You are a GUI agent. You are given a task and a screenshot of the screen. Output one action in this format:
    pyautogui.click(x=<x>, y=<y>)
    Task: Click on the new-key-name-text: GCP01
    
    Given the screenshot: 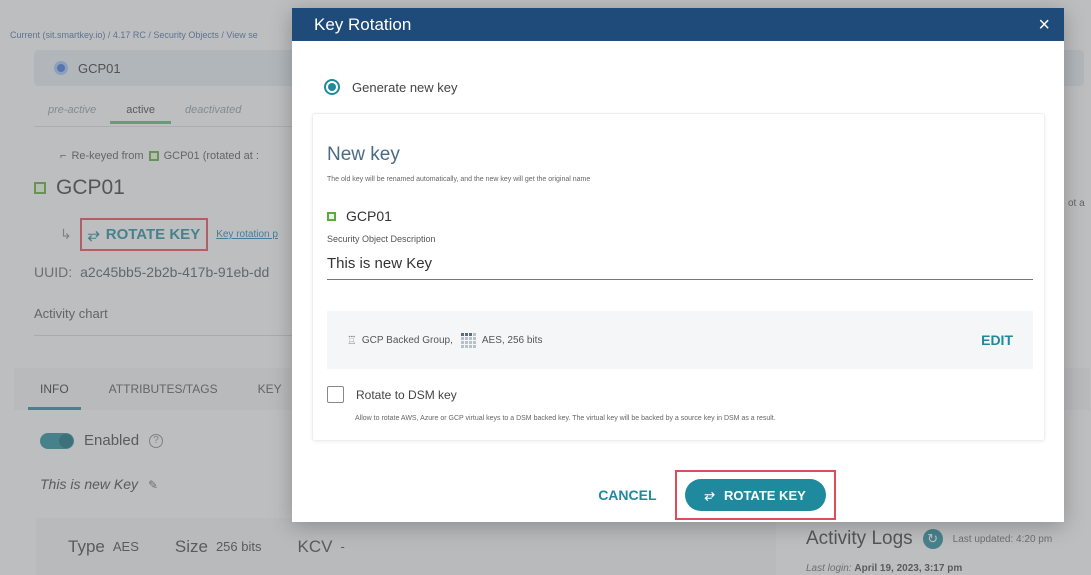 What is the action you would take?
    pyautogui.click(x=369, y=216)
    